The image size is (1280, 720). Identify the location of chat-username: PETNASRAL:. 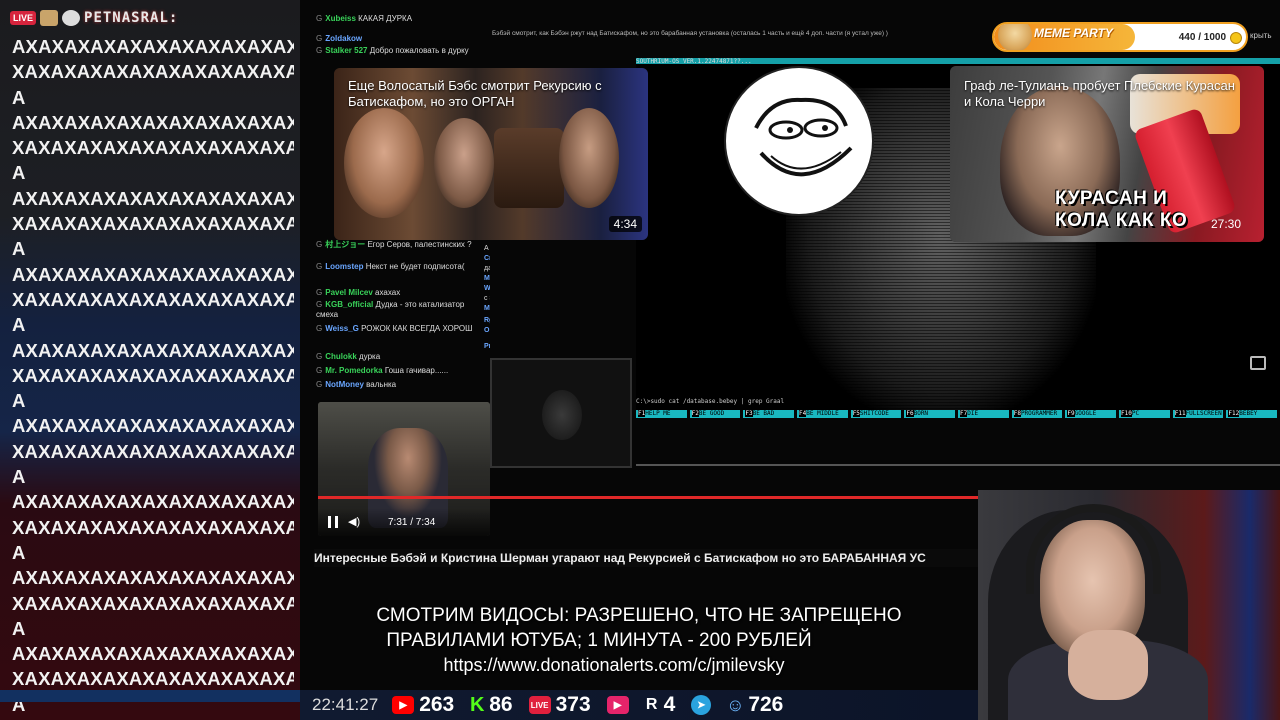
(131, 18).